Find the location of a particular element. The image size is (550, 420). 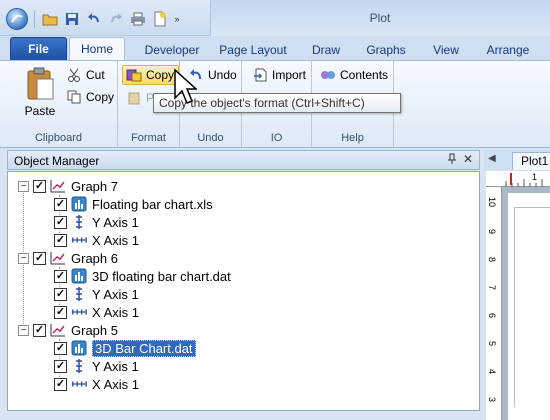

scissors-icon is located at coordinates (74, 75).